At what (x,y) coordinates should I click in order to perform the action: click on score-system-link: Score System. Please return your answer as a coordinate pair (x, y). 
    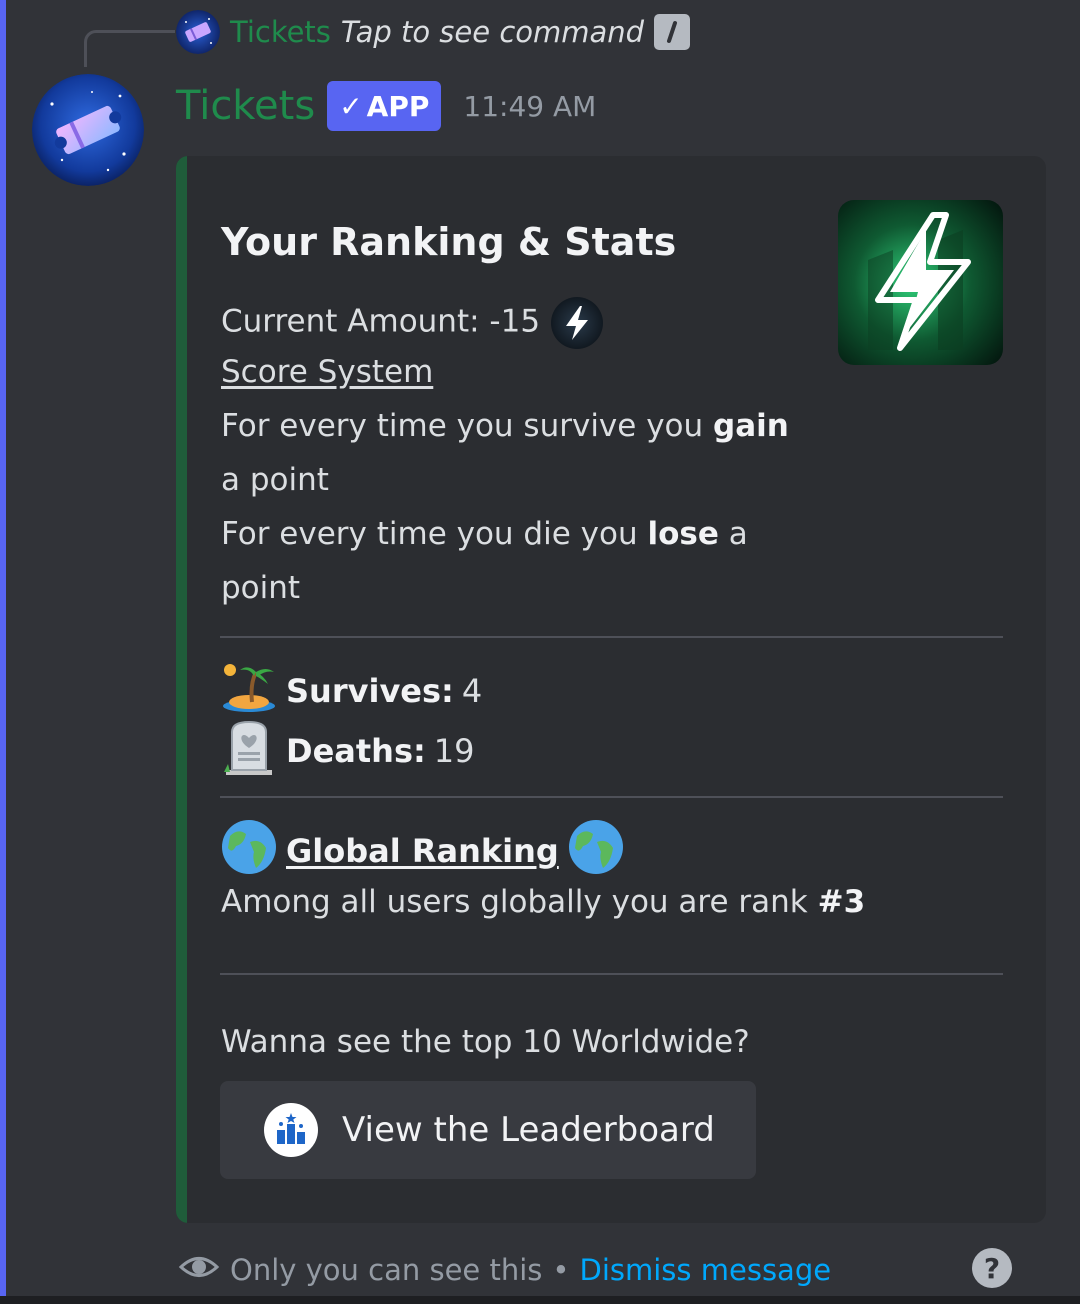
    Looking at the image, I should click on (327, 372).